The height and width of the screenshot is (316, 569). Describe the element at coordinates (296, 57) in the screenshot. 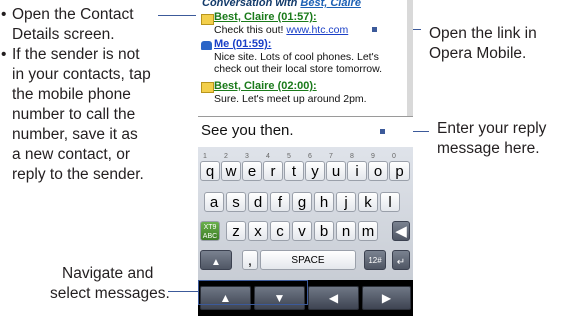

I see `message-line: Nice site. Lots of cool phones. Let's` at that location.